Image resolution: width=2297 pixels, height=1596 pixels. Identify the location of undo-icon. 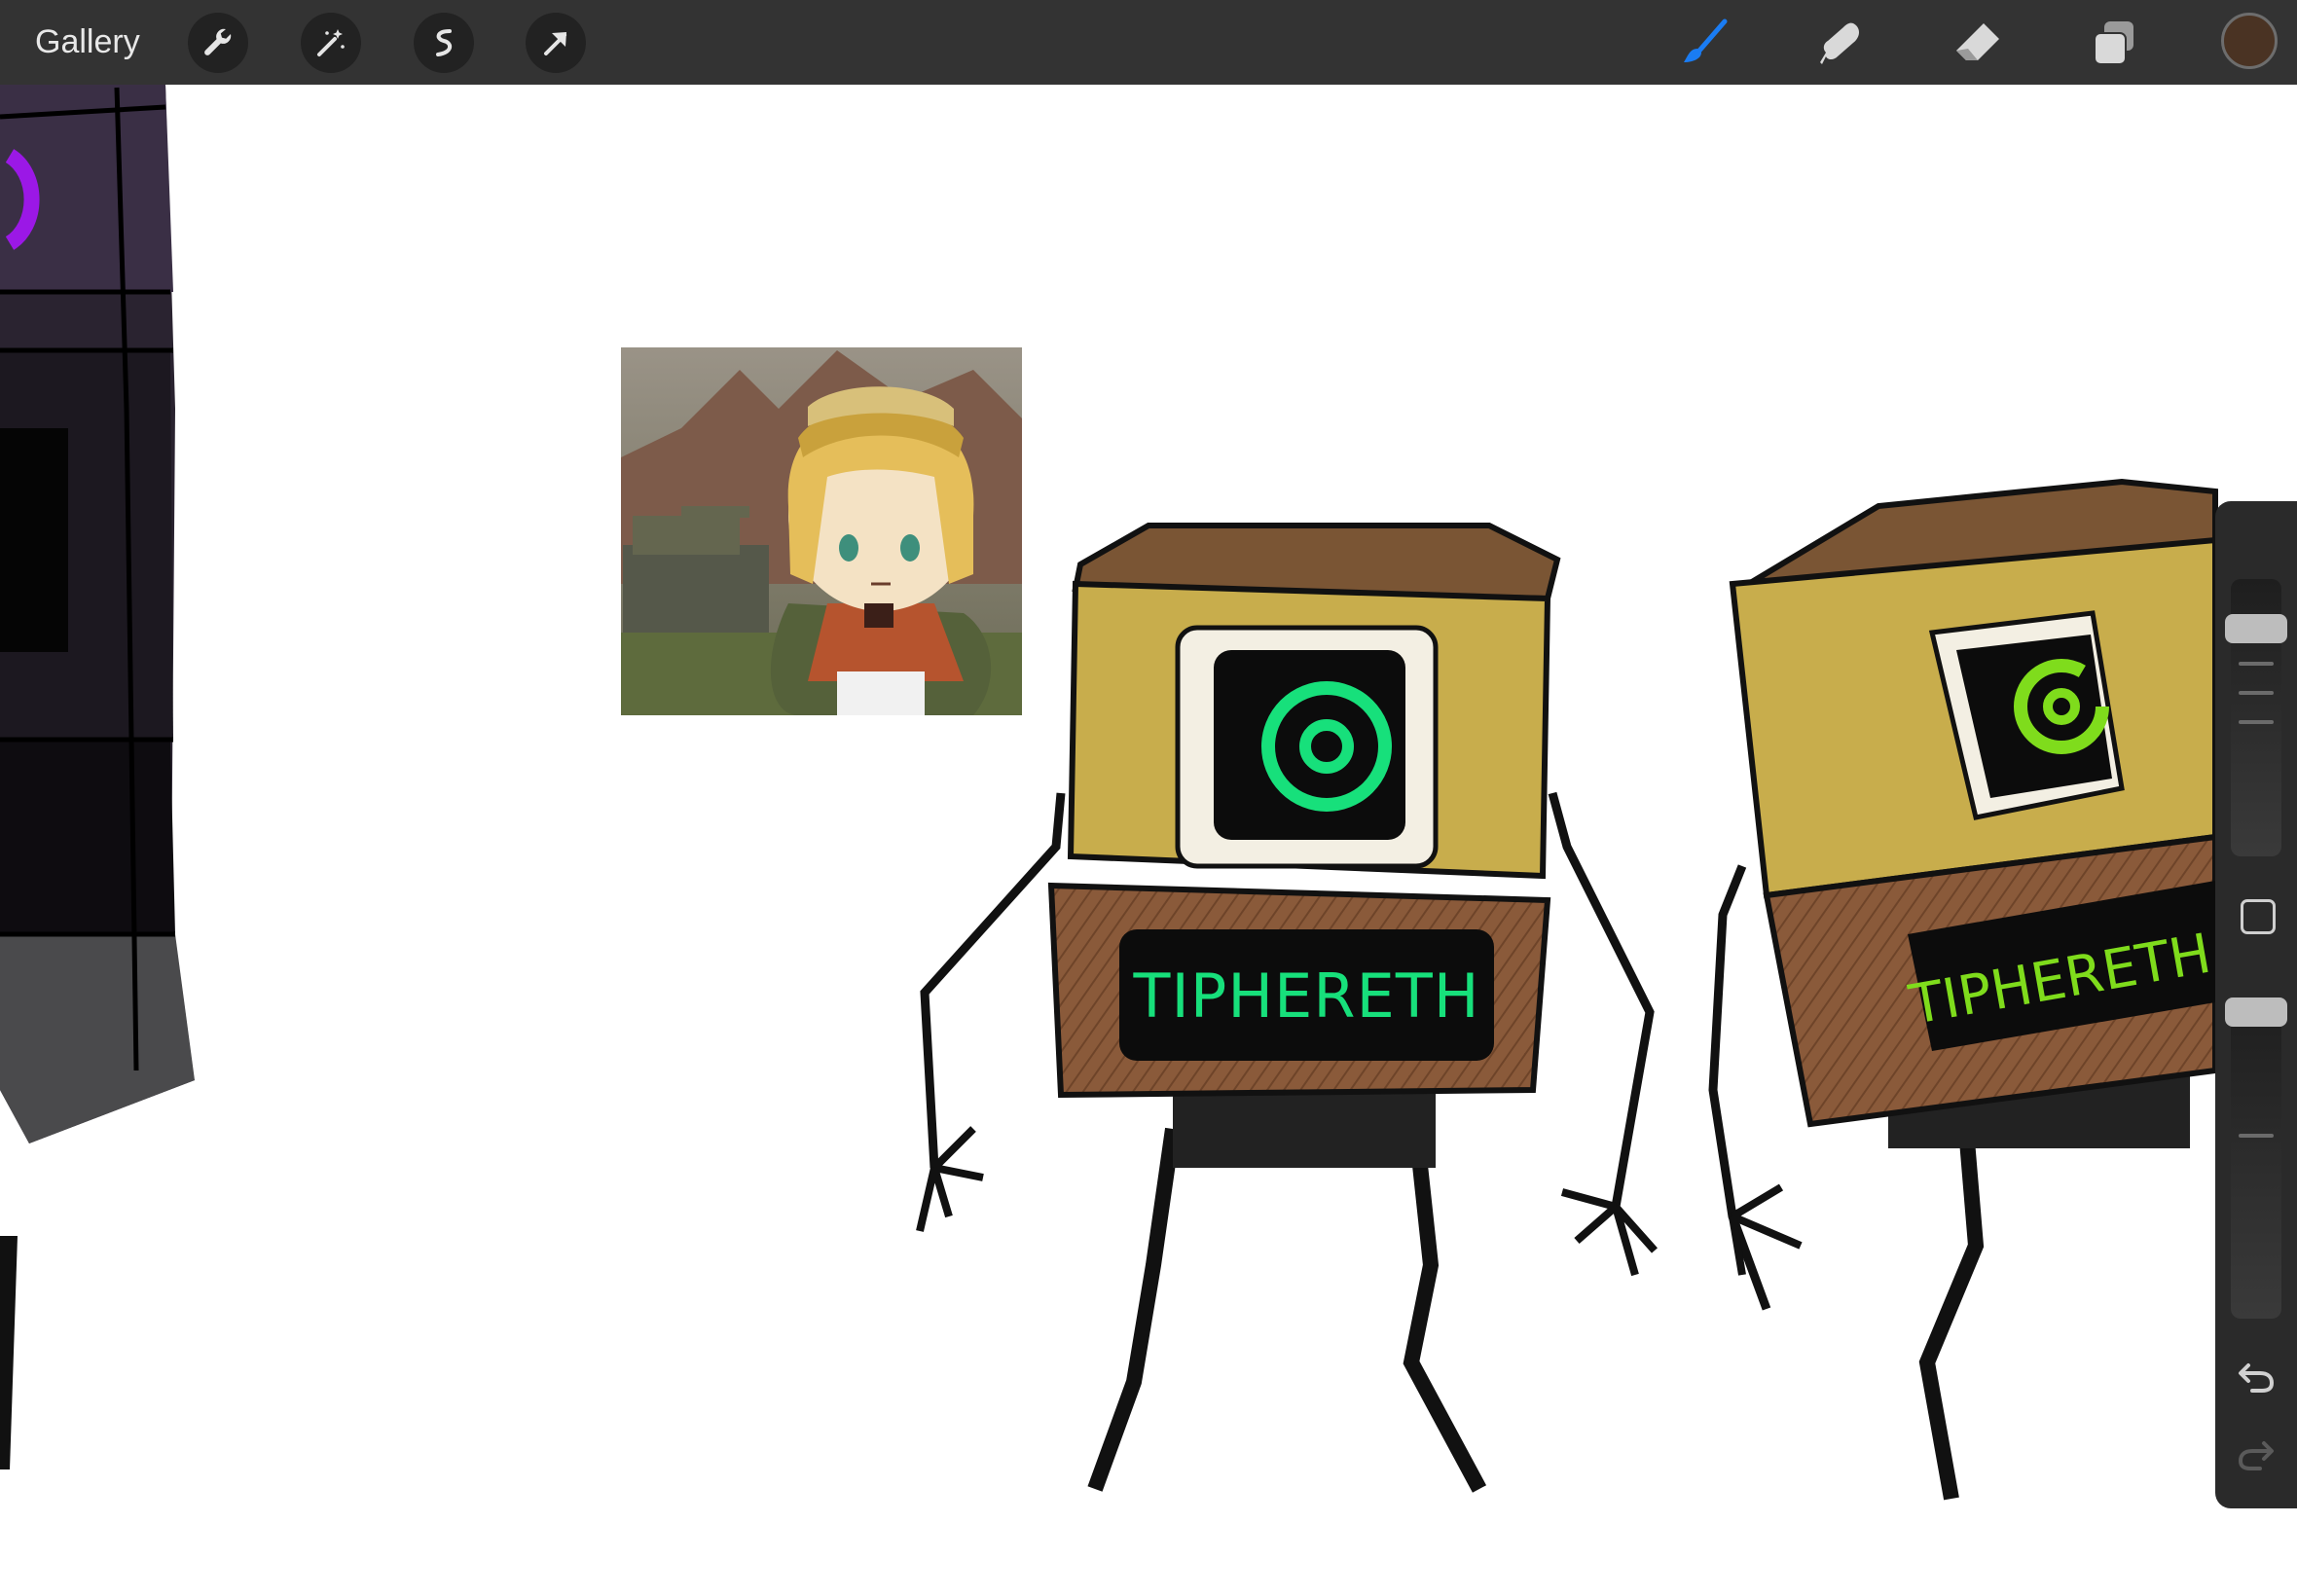
(2256, 1377).